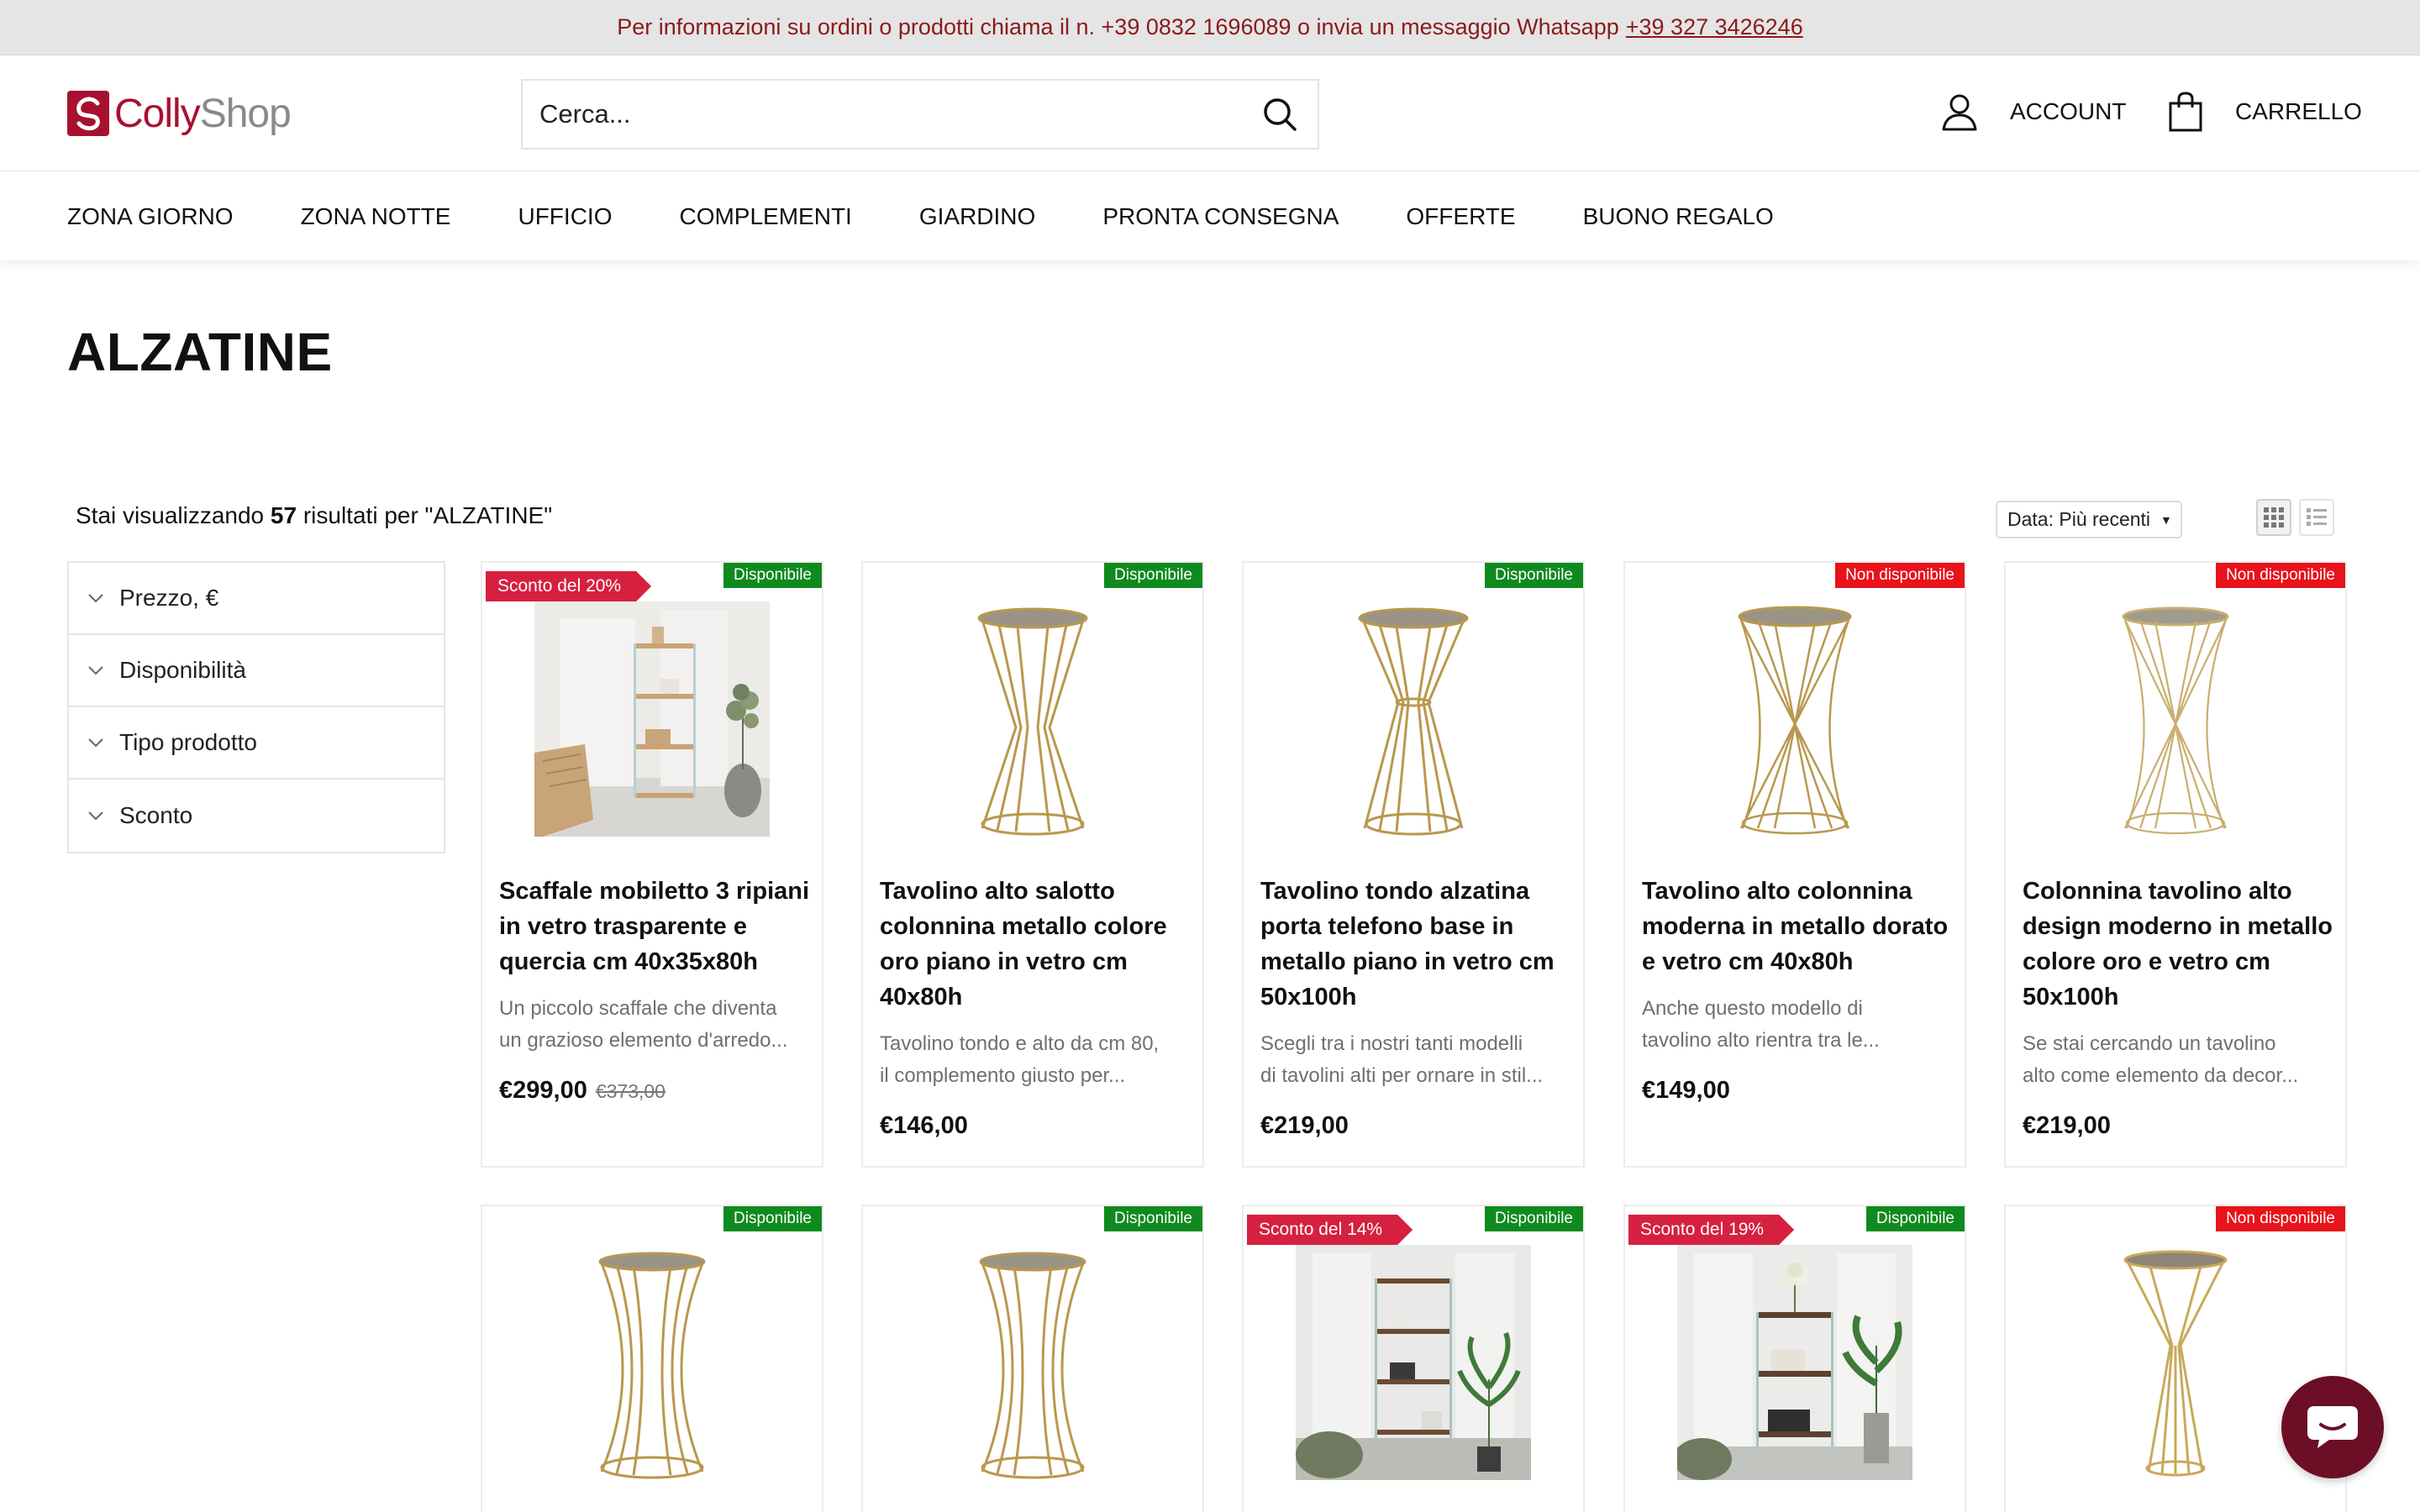 The image size is (2420, 1512). I want to click on nav-pronta-consegna: PRONTA CONSEGNA, so click(1221, 216).